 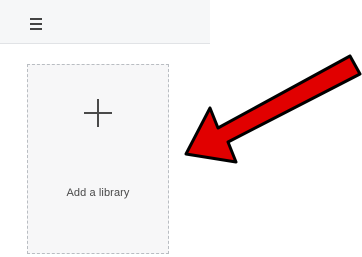 I want to click on top-bar, so click(x=105, y=22).